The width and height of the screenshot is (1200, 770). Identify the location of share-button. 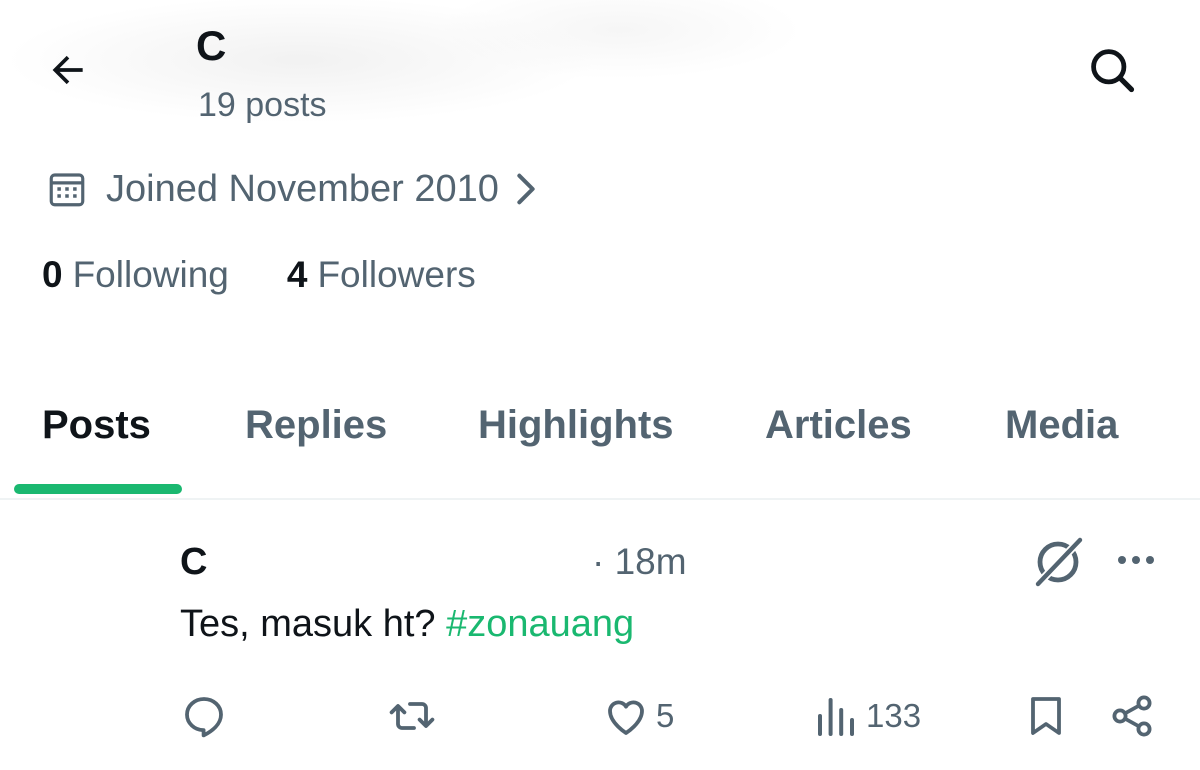
(1132, 716).